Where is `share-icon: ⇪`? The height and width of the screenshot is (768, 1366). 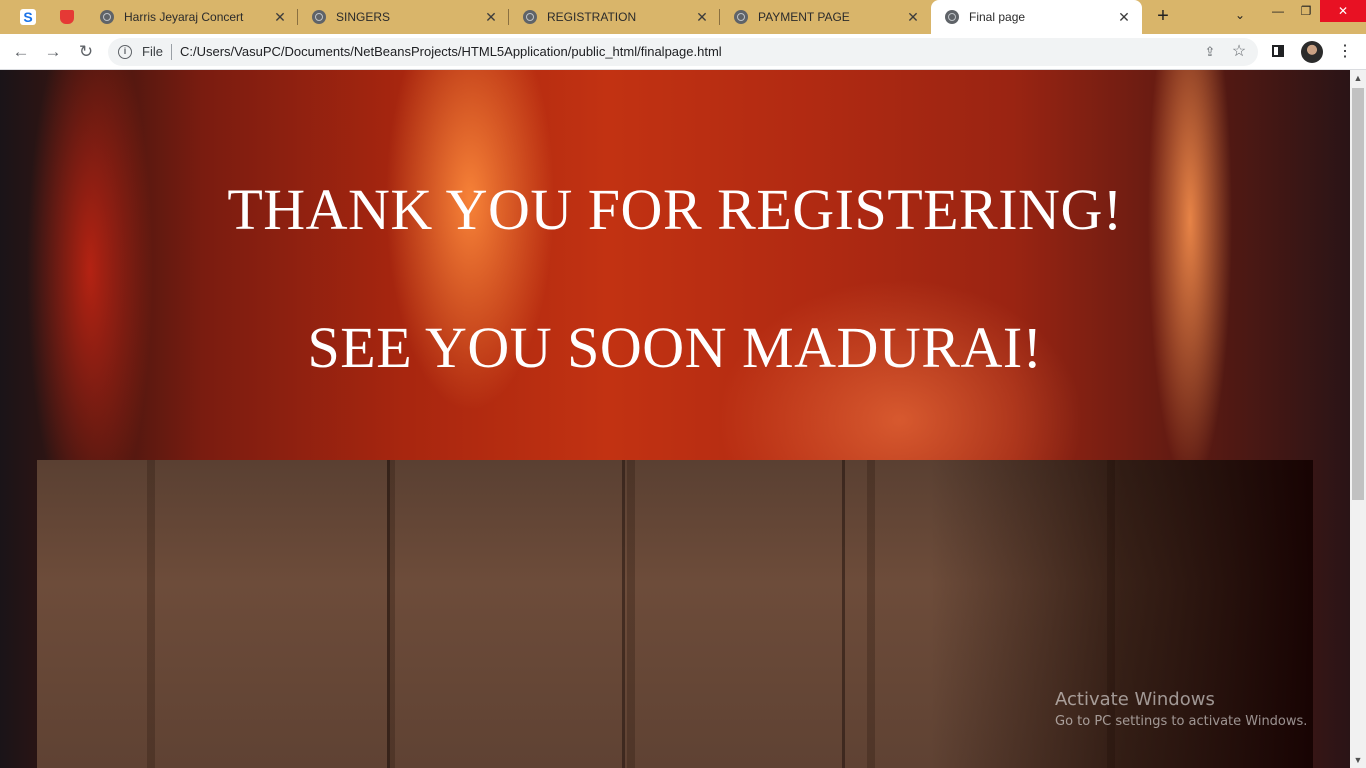 share-icon: ⇪ is located at coordinates (1210, 52).